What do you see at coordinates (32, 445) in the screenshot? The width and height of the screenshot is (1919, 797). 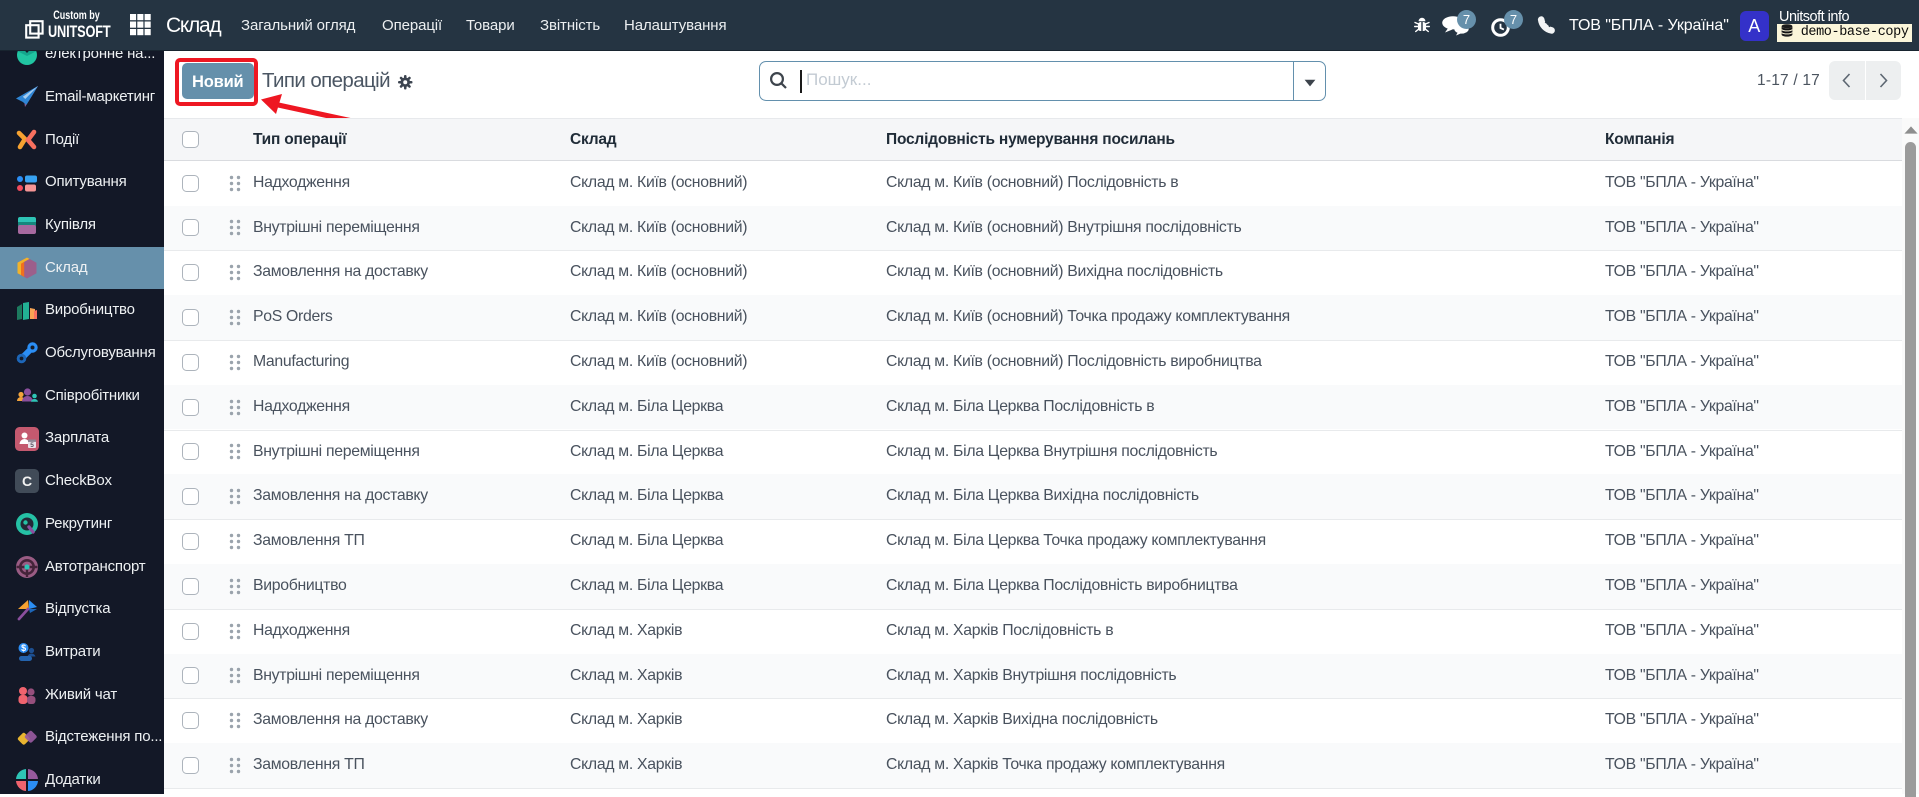 I see `svg-text: 5` at bounding box center [32, 445].